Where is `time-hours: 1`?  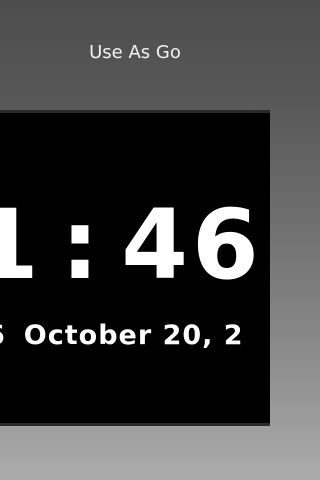
time-hours: 1 is located at coordinates (21, 245).